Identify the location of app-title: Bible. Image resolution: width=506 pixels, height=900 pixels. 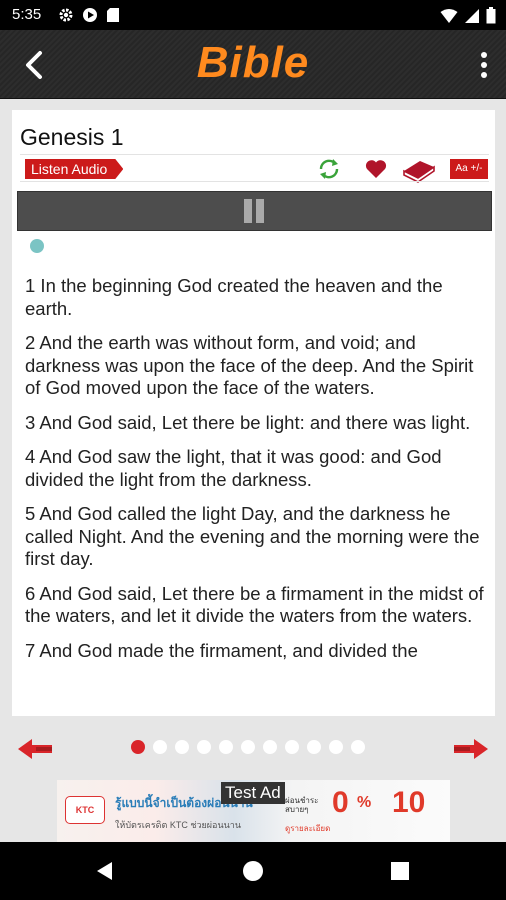
(253, 62).